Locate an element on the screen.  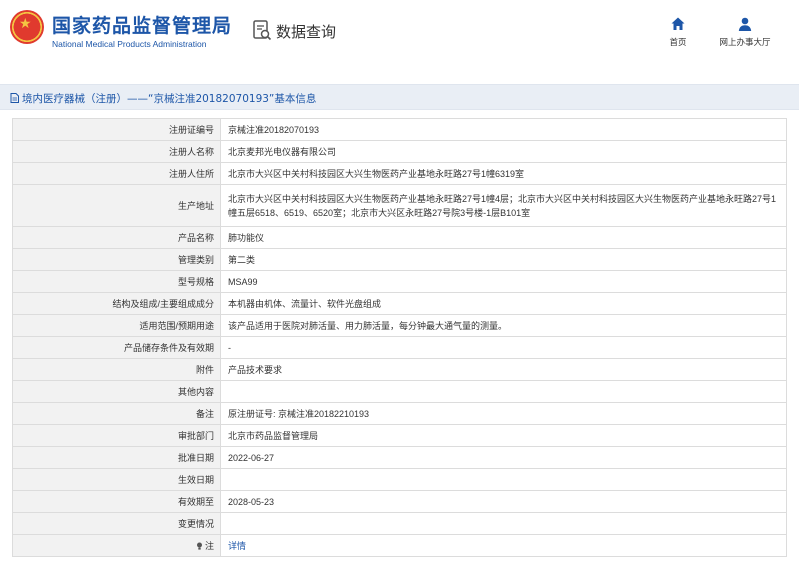
row-value-registrant-address: 北京市大兴区中关村科技园区大兴生物医药产业基地永旺路27号1幢6319室 is located at coordinates (503, 173).